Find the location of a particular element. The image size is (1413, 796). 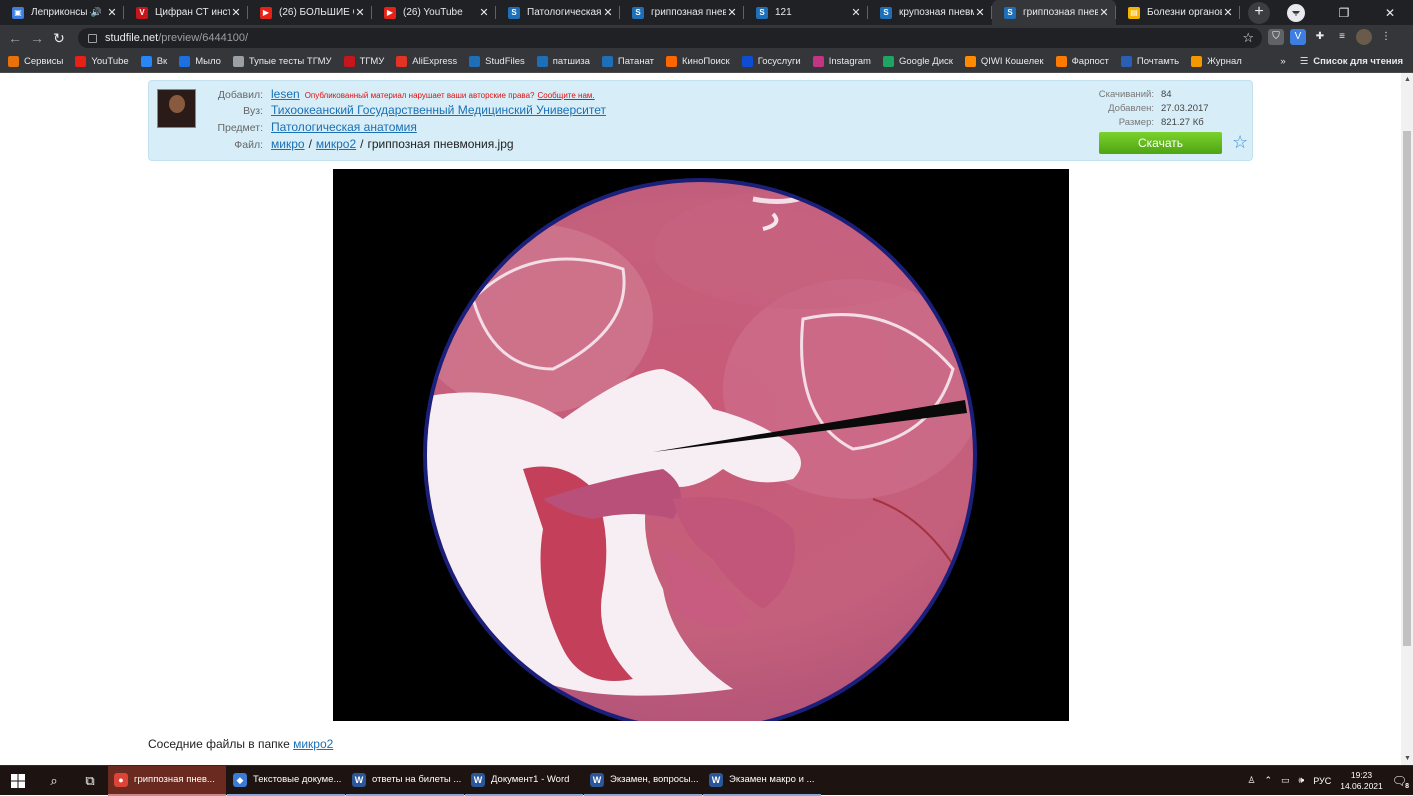

search-icon: ⌕ is located at coordinates (54, 781).